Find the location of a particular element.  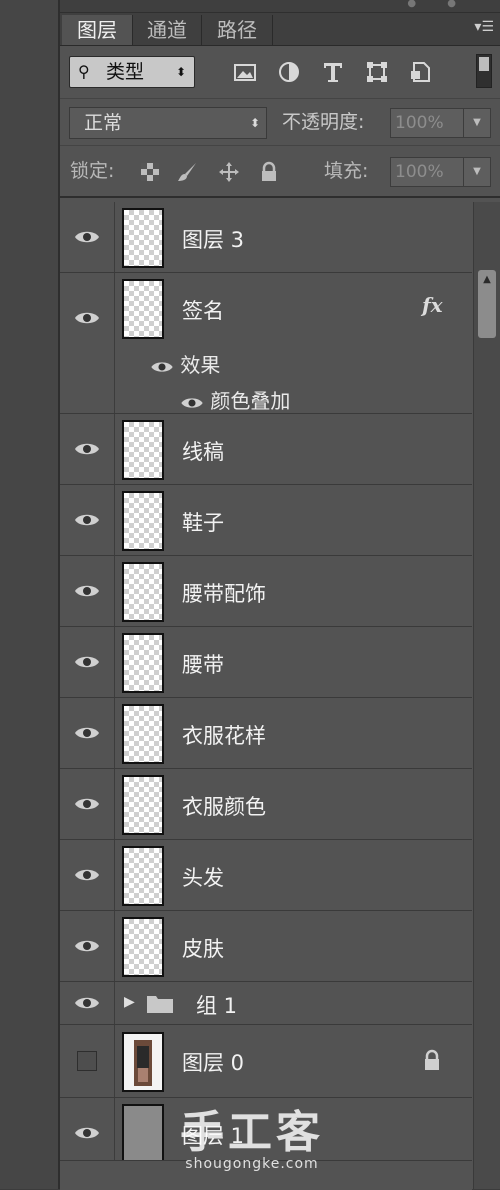

type-filter-icon is located at coordinates (333, 72).